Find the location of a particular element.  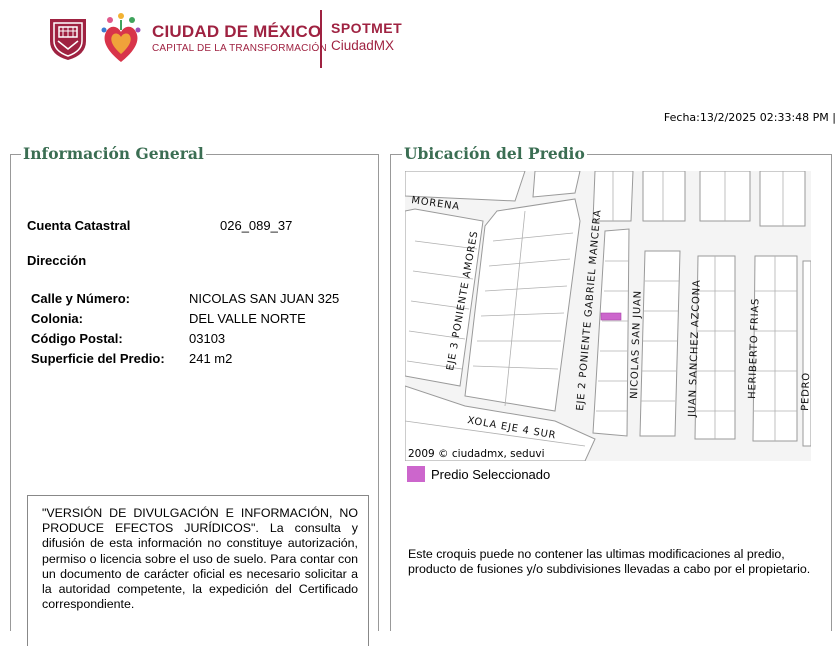

date-stamp: Fecha:13/2/2025 02:33:48 PM | is located at coordinates (749, 117).